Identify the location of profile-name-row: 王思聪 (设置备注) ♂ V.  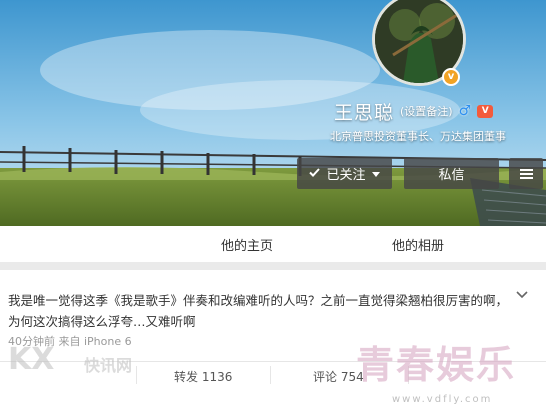
(414, 111).